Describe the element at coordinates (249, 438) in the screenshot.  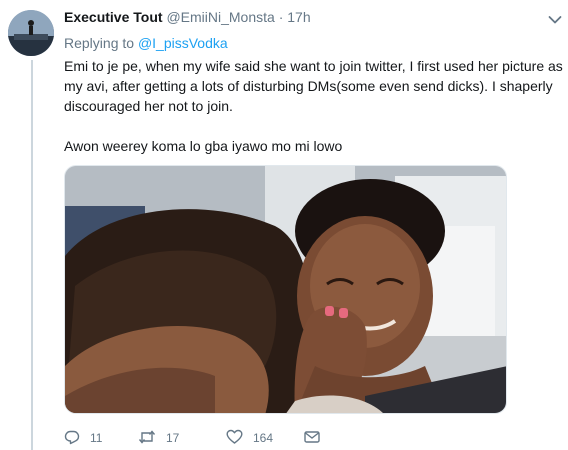
I see `like-button: 164` at that location.